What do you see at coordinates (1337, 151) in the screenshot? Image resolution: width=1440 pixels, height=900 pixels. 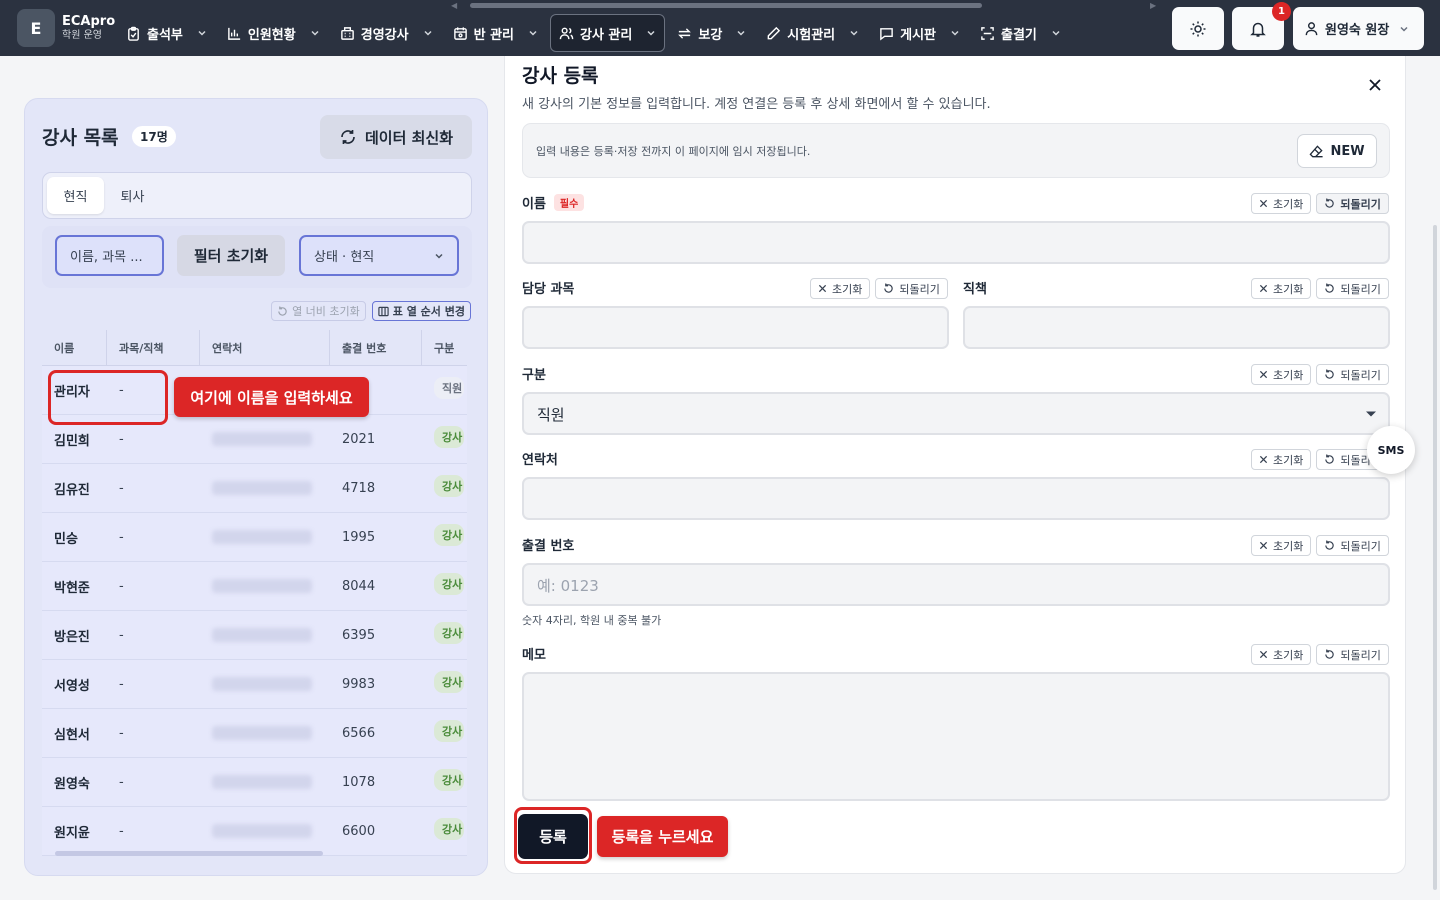 I see `new-button: NEW` at bounding box center [1337, 151].